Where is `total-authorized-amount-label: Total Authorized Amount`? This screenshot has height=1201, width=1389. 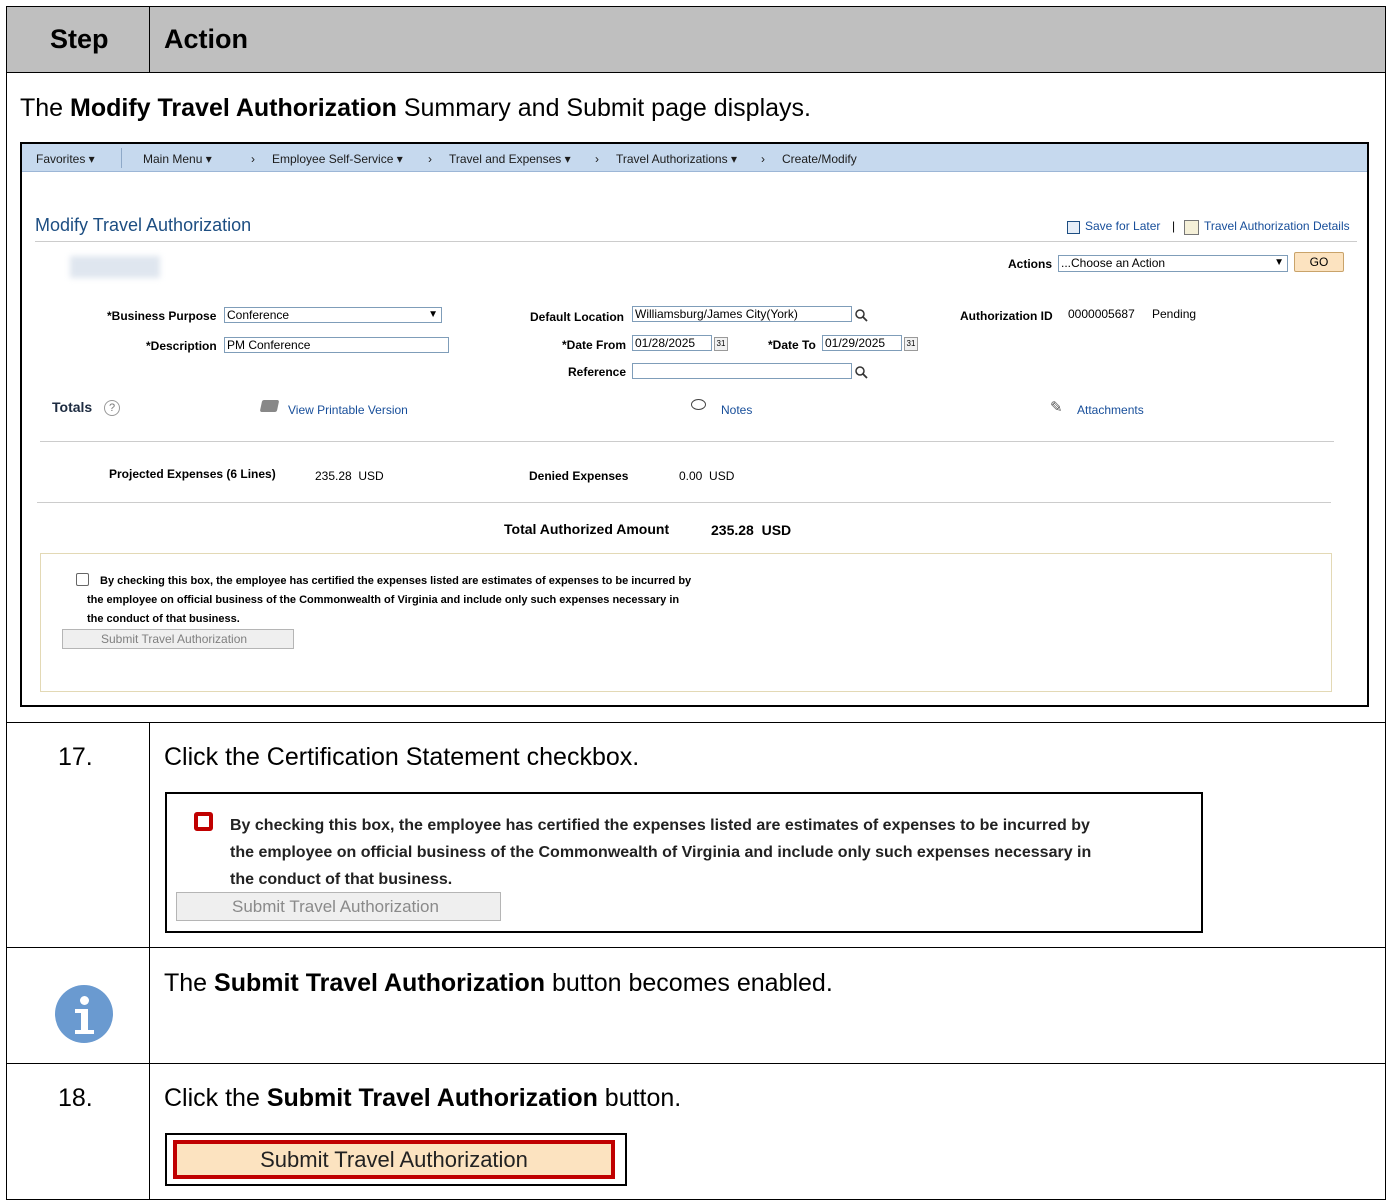 total-authorized-amount-label: Total Authorized Amount is located at coordinates (587, 529).